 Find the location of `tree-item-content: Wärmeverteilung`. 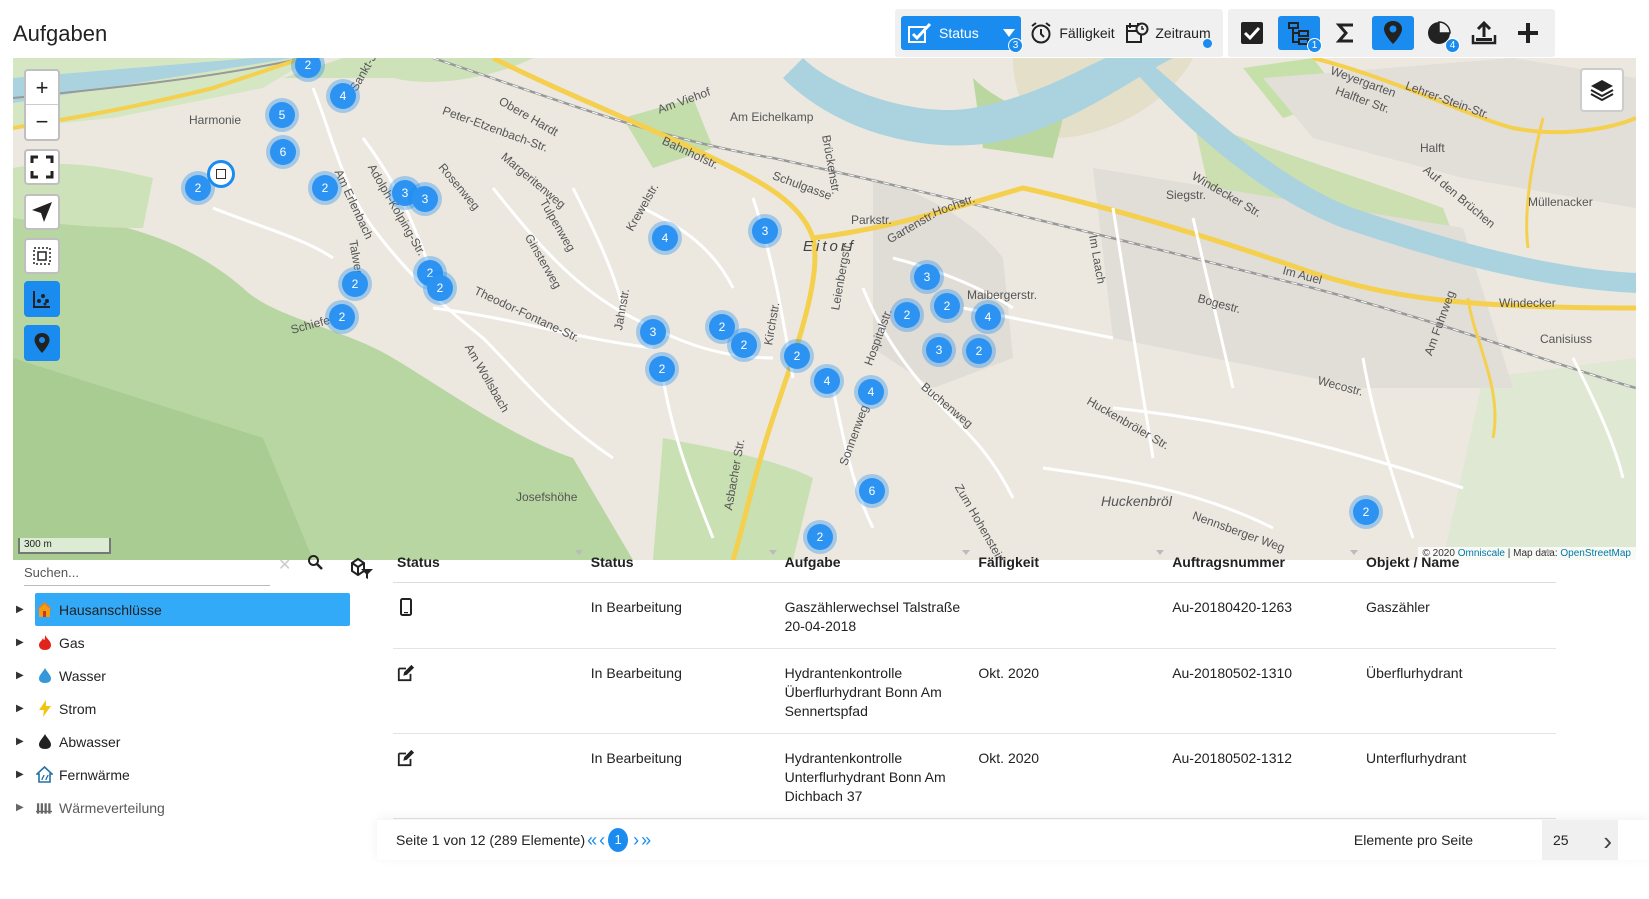

tree-item-content: Wärmeverteilung is located at coordinates (104, 807).